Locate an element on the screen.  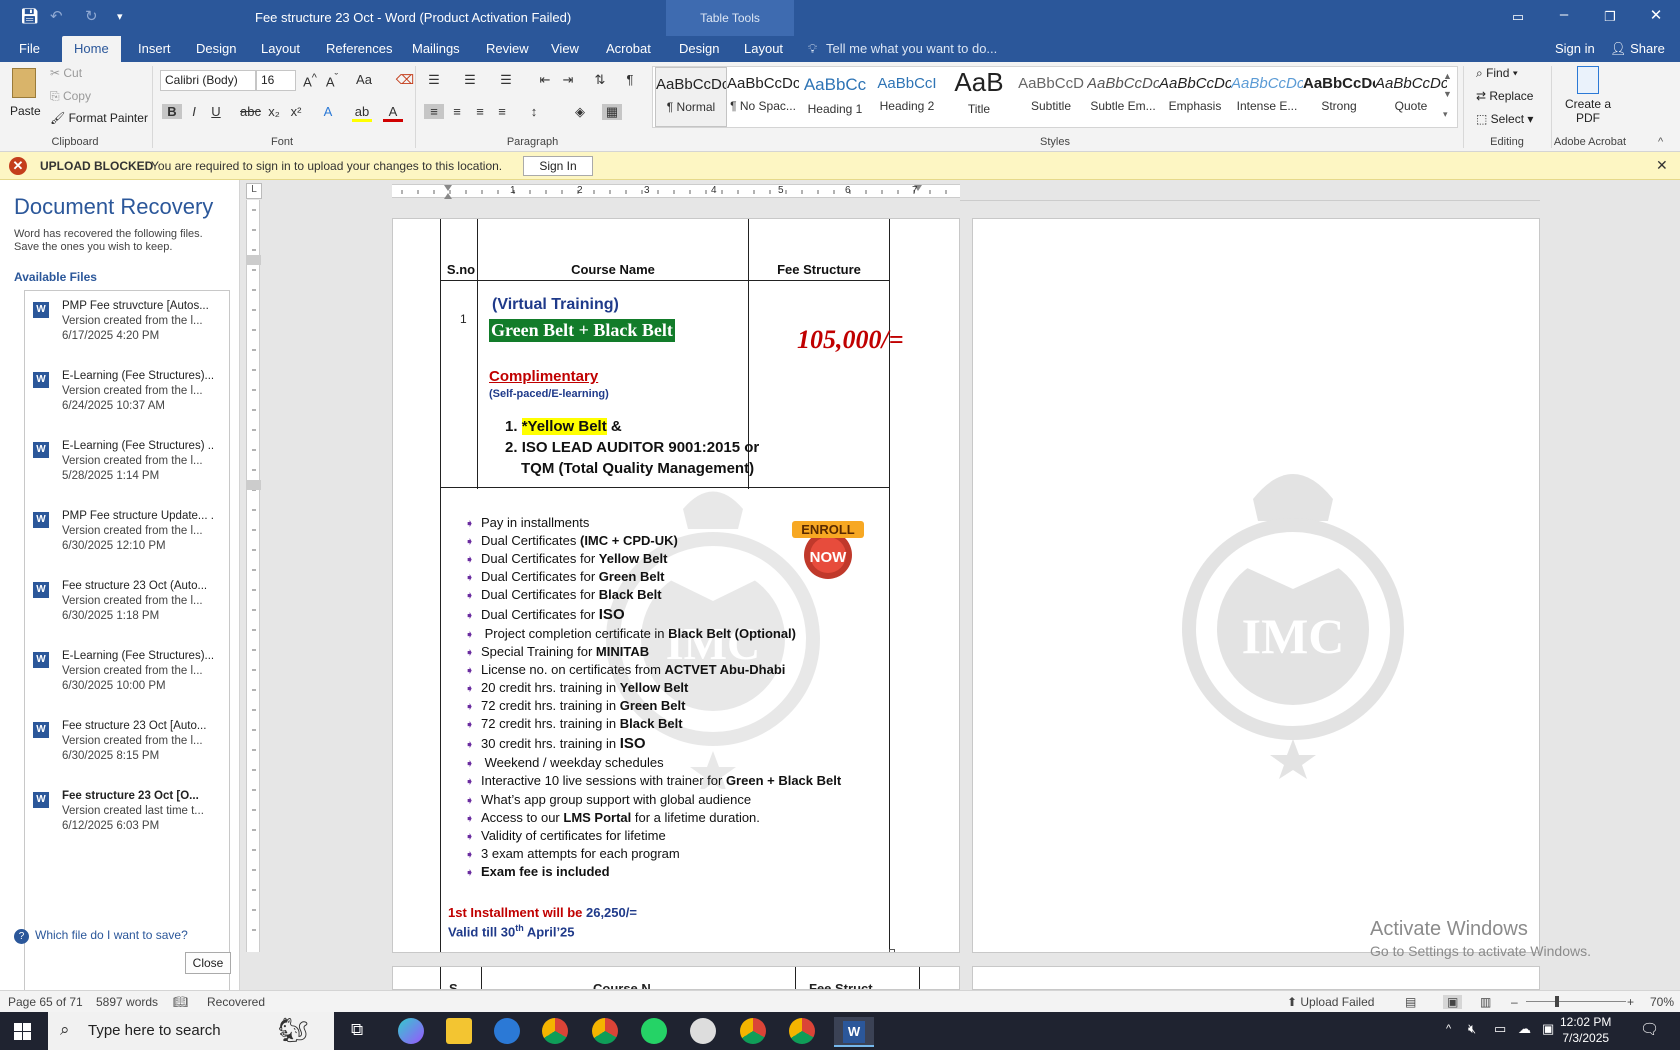
font-name-select: Calibri (Body) is located at coordinates (208, 80).